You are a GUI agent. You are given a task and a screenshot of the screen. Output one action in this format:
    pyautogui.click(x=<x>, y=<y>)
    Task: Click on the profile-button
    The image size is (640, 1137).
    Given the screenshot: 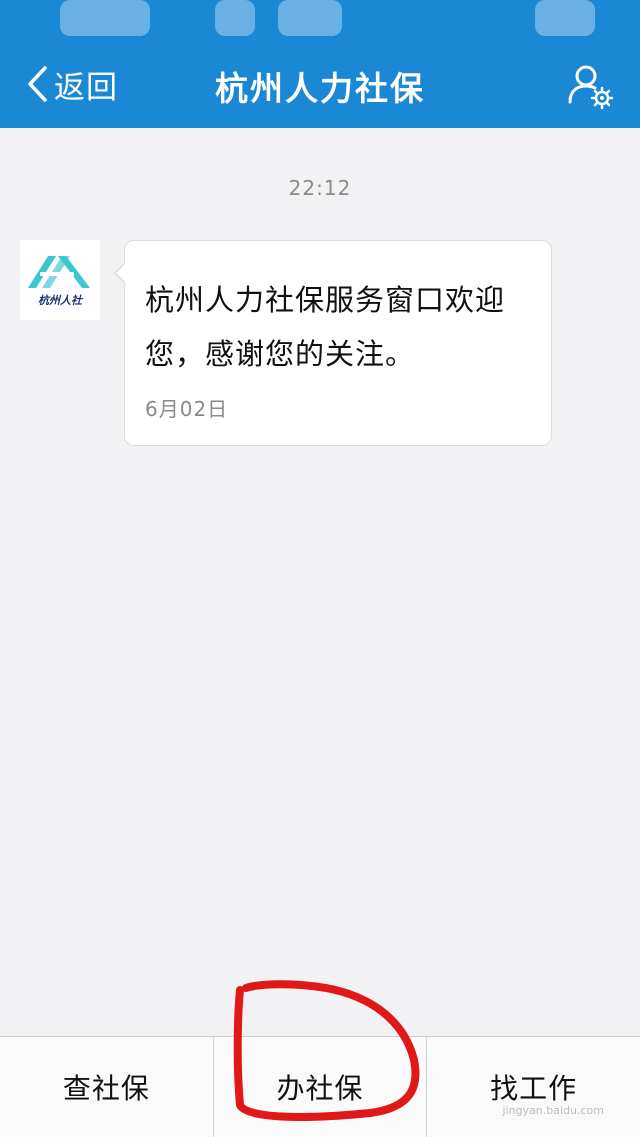 What is the action you would take?
    pyautogui.click(x=590, y=86)
    